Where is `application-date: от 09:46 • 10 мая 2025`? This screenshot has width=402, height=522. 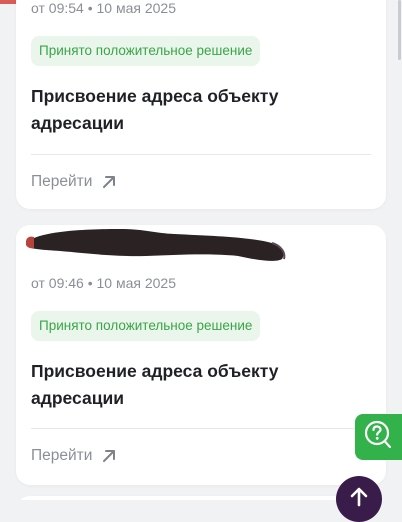 application-date: от 09:46 • 10 мая 2025 is located at coordinates (103, 283).